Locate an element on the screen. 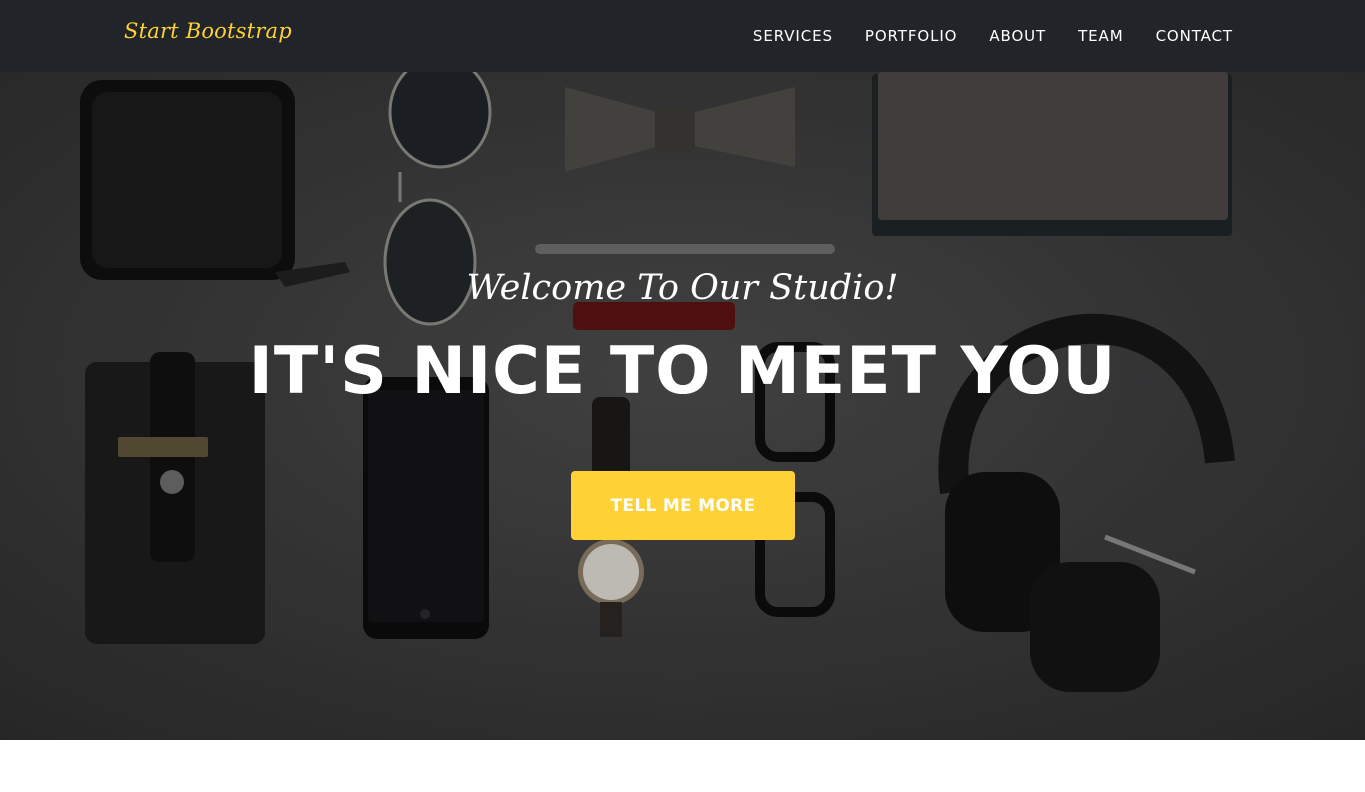  hero-subheading: Welcome To Our Studio! is located at coordinates (682, 288).